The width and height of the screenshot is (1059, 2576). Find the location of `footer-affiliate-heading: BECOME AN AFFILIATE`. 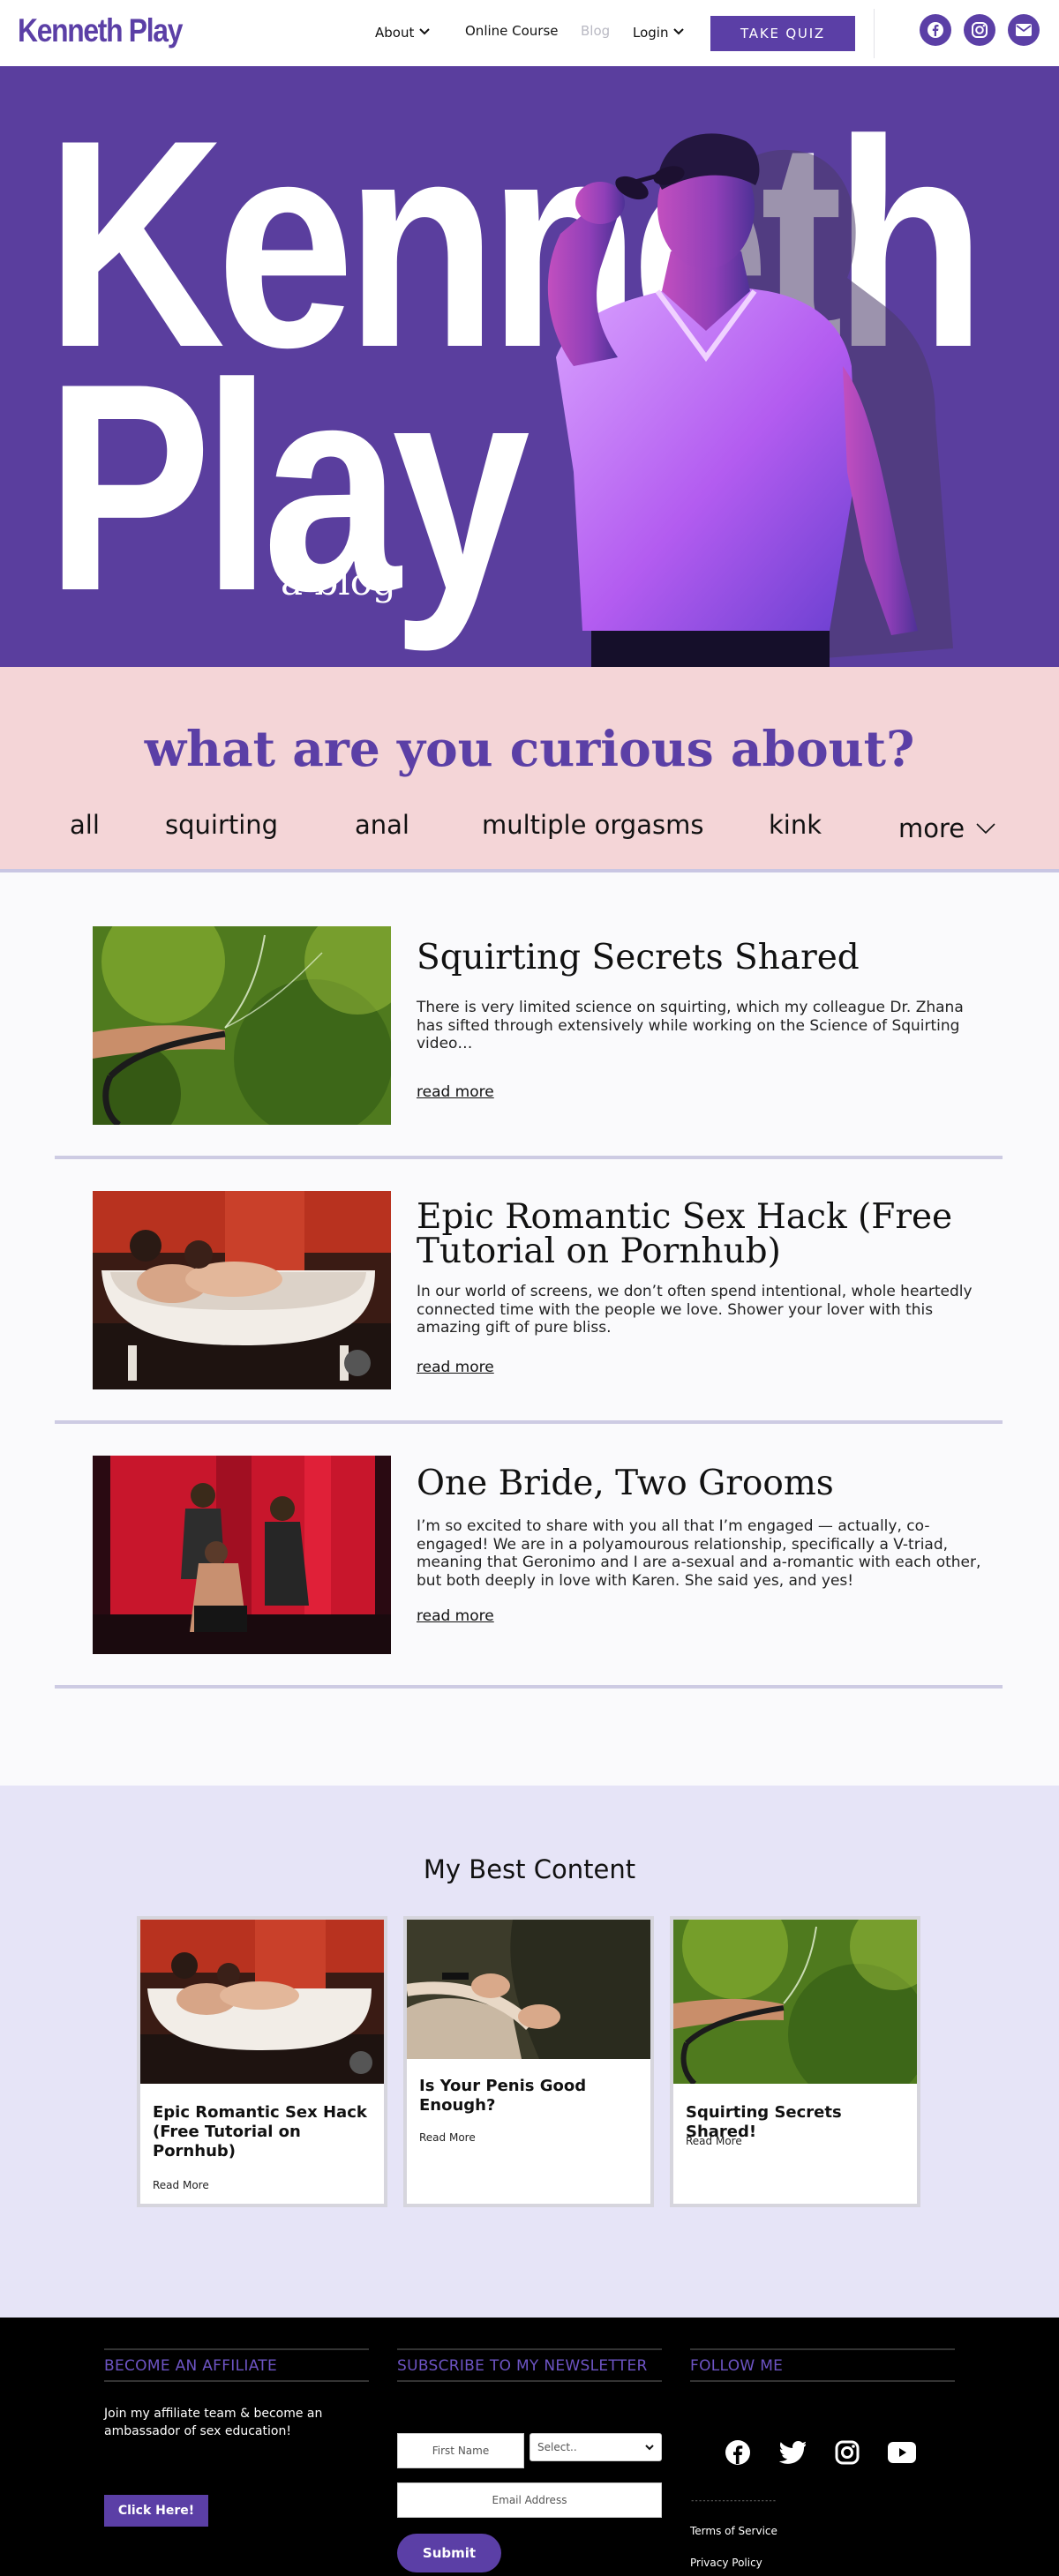

footer-affiliate-heading: BECOME AN AFFILIATE is located at coordinates (236, 2365).